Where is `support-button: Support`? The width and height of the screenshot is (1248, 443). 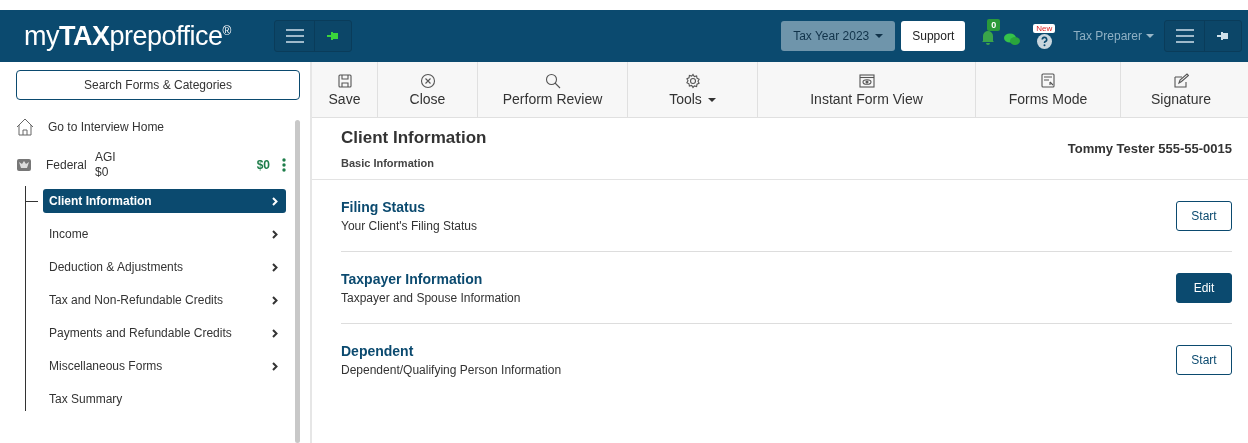 support-button: Support is located at coordinates (933, 36).